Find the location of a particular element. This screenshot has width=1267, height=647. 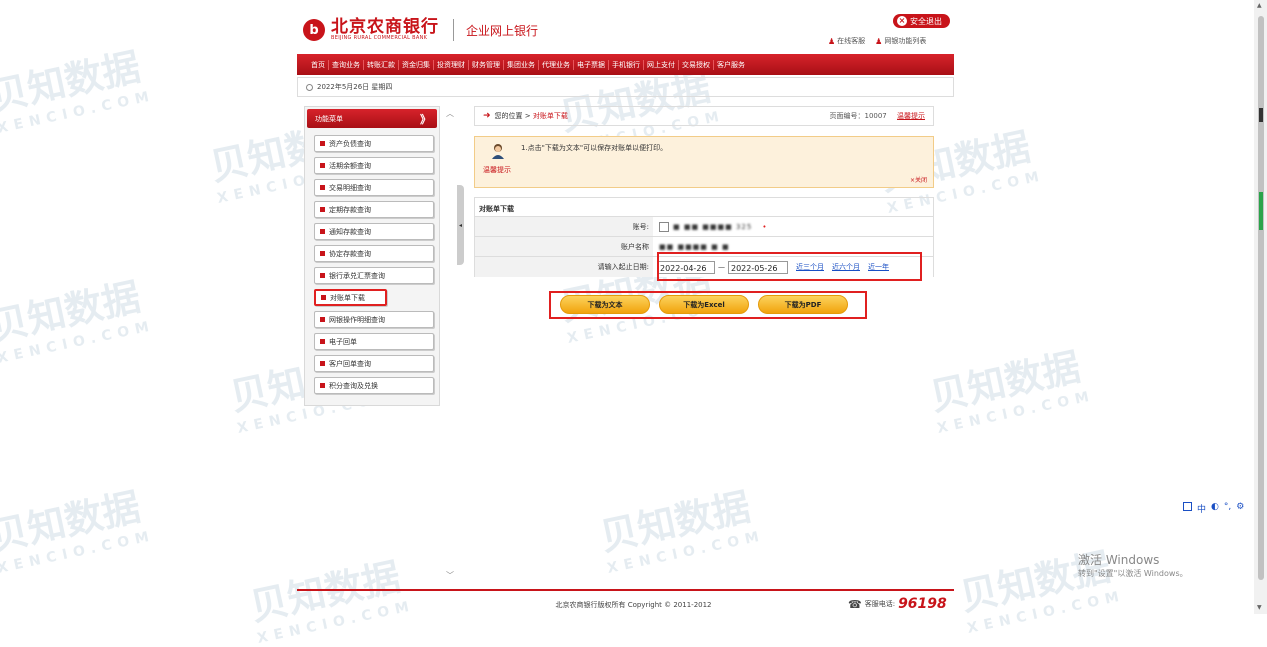

collapse-sidebar-handle: ◂ is located at coordinates (460, 225).